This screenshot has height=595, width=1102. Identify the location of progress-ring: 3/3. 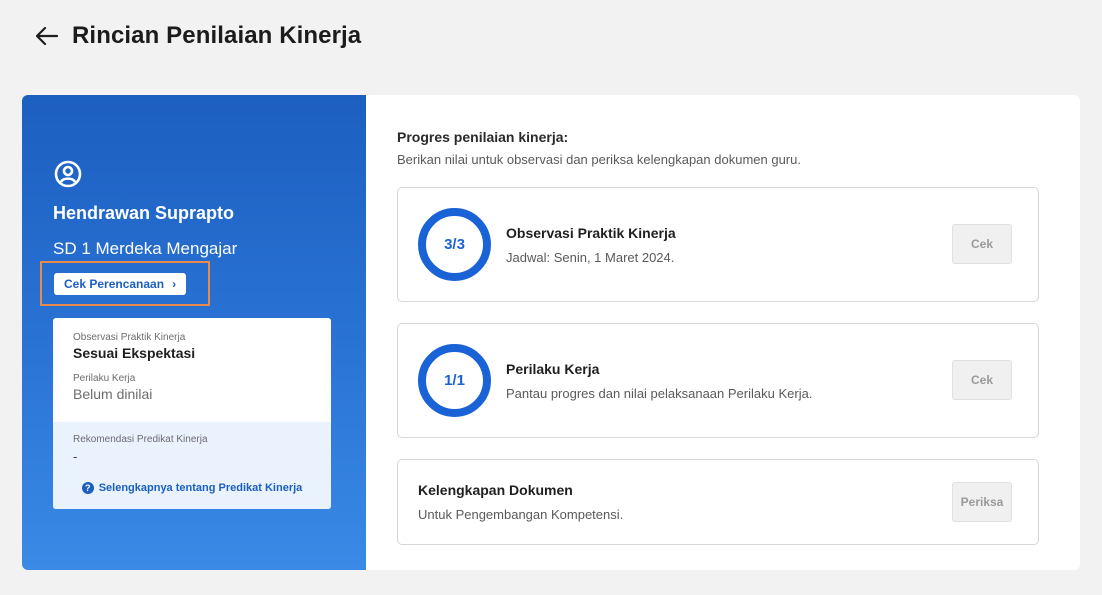
(454, 244).